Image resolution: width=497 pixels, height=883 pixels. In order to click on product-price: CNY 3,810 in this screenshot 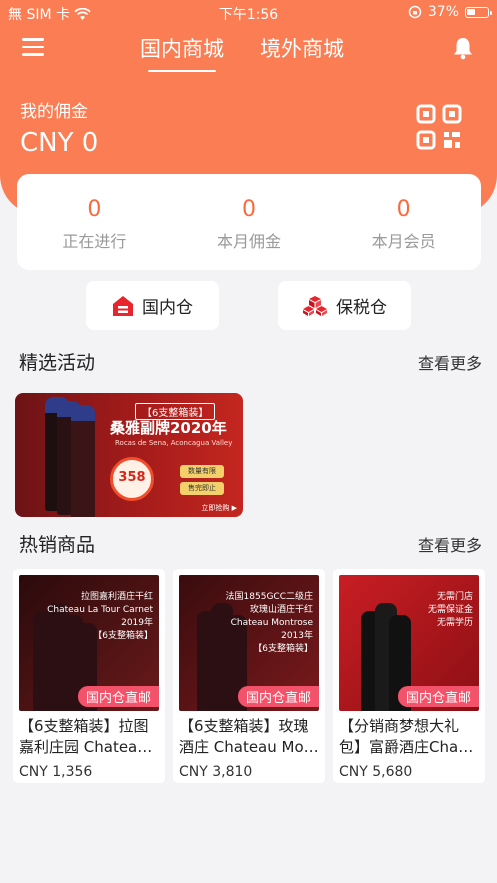, I will do `click(216, 772)`.